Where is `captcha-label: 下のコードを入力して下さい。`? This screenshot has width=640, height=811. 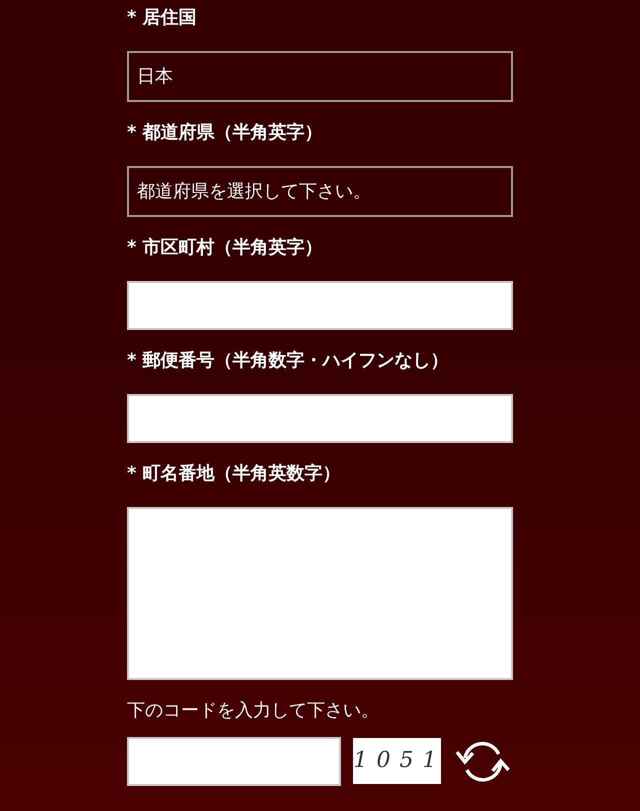 captcha-label: 下のコードを入力して下さい。 is located at coordinates (253, 711).